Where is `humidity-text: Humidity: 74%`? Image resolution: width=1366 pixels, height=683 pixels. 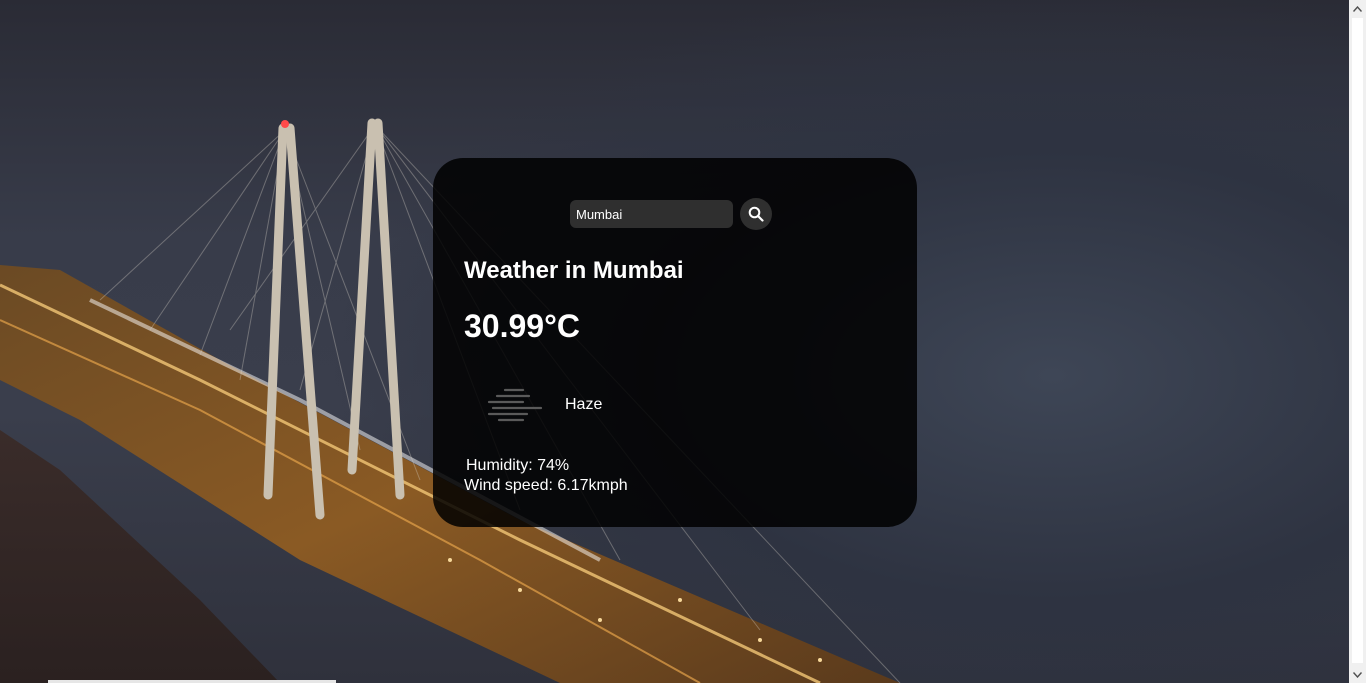
humidity-text: Humidity: 74% is located at coordinates (518, 465).